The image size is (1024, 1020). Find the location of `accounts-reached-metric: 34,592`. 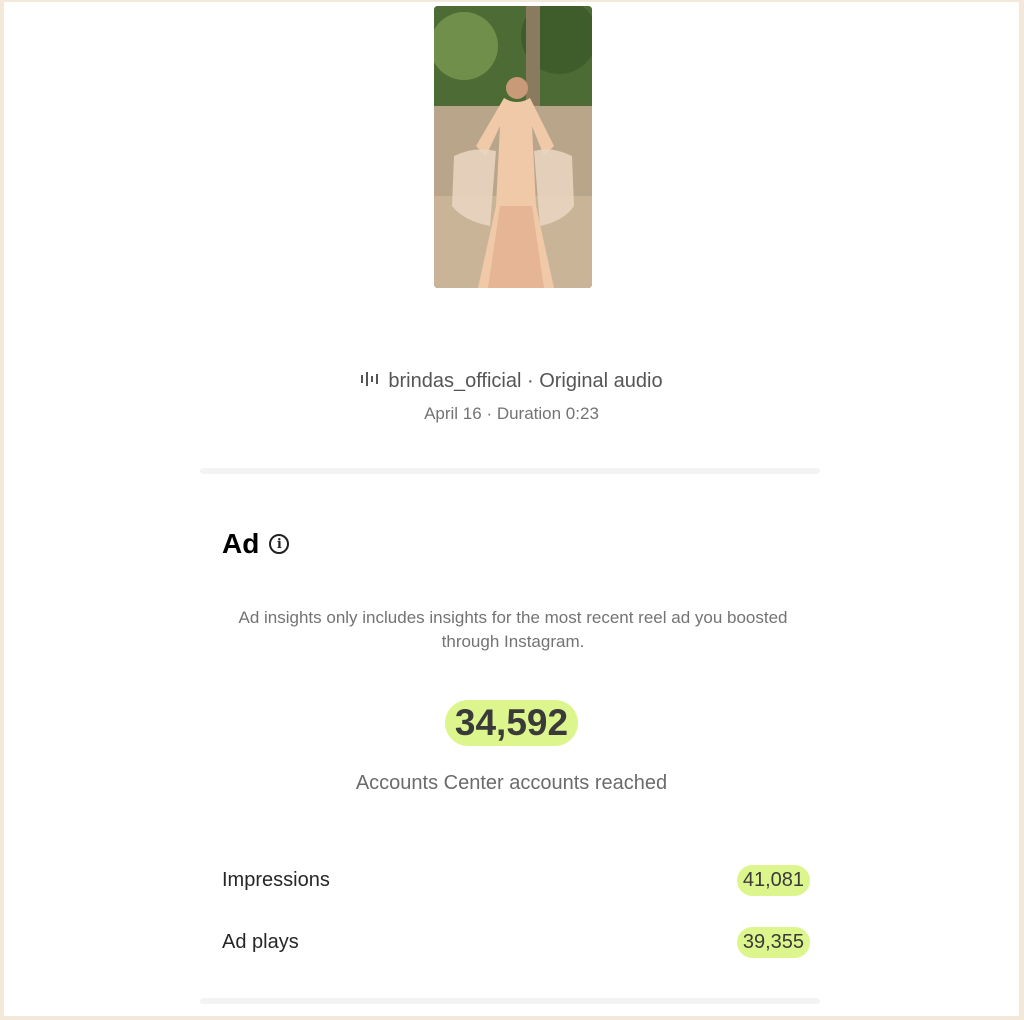

accounts-reached-metric: 34,592 is located at coordinates (511, 723).